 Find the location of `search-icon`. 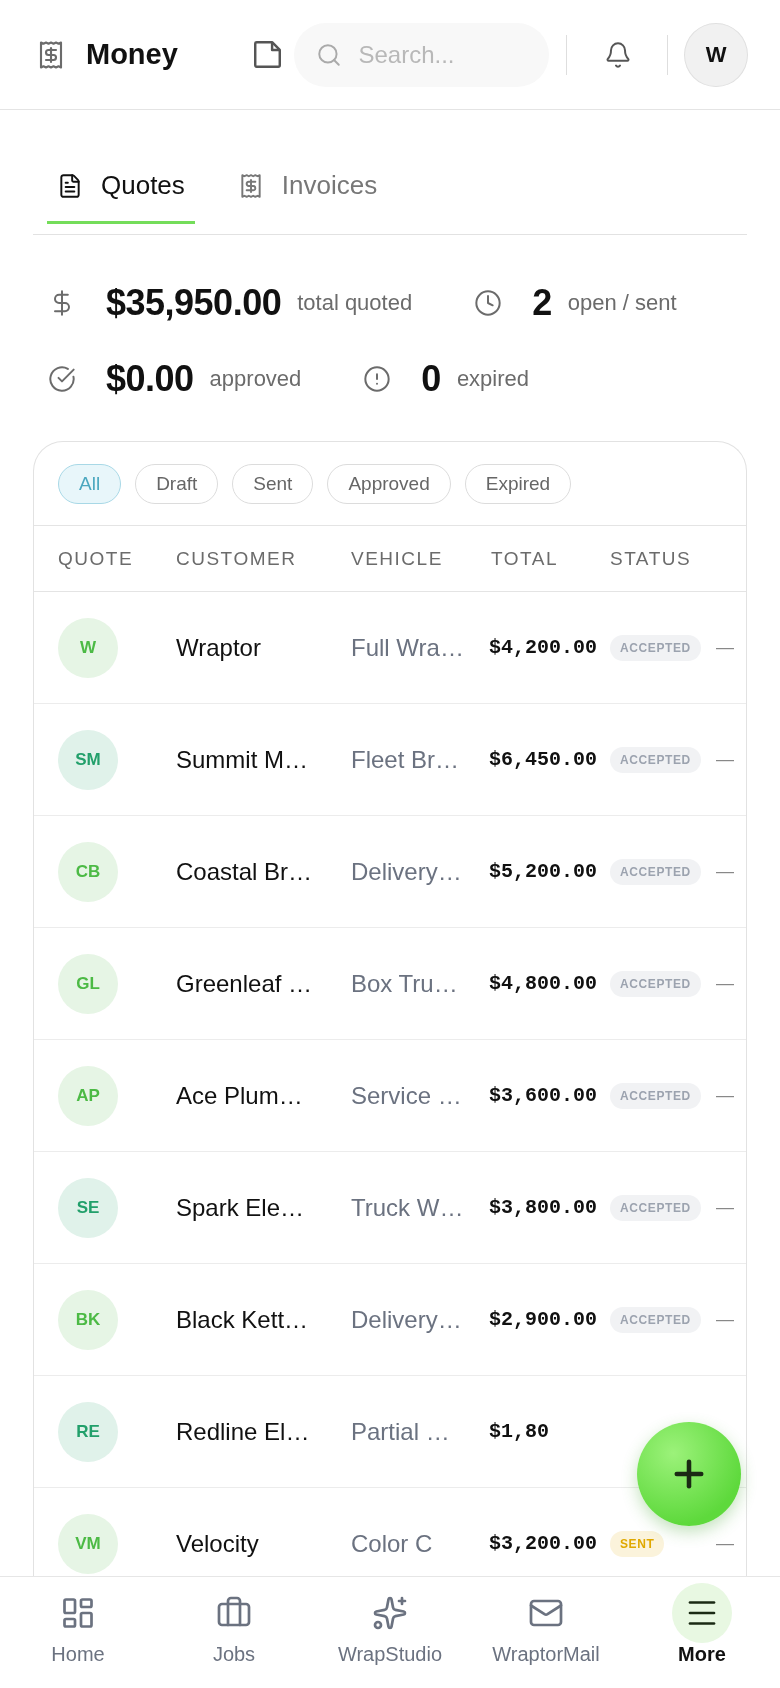

search-icon is located at coordinates (329, 54).